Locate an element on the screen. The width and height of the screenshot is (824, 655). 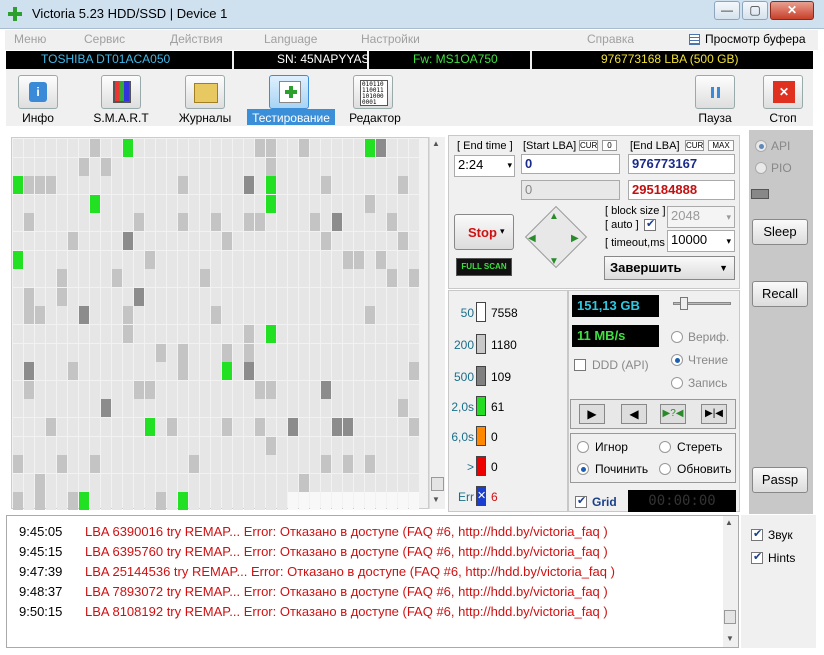
log-scrollbar: ▲ ▼ is located at coordinates (730, 581).